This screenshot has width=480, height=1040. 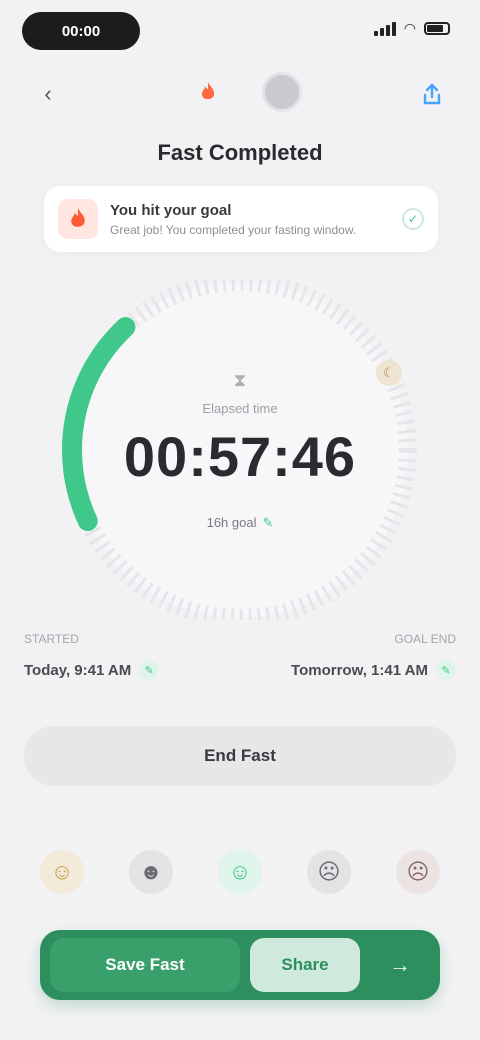 What do you see at coordinates (208, 92) in the screenshot?
I see `fire-icon` at bounding box center [208, 92].